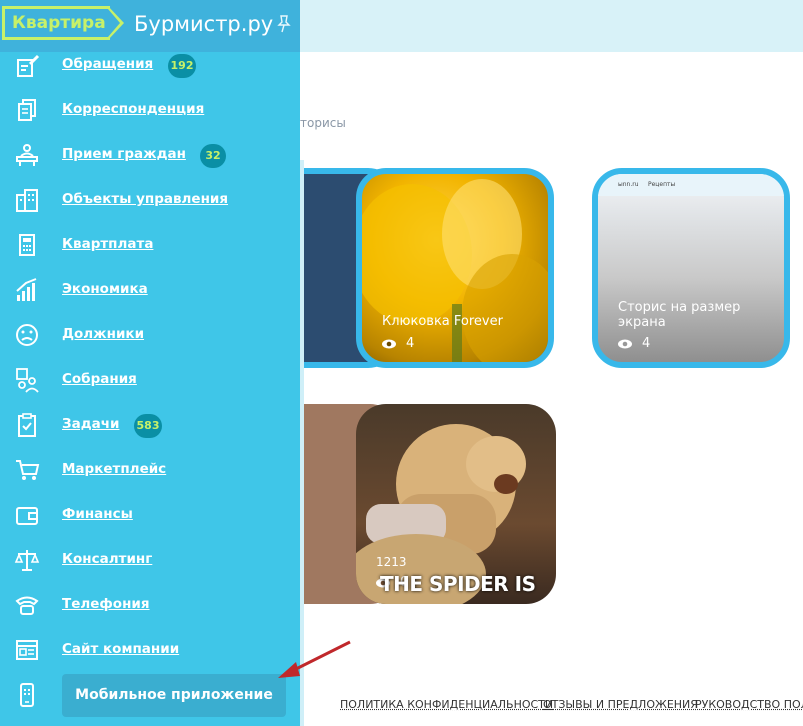 Image resolution: width=803 pixels, height=726 pixels. I want to click on sidebar-item-label: Финансы, so click(97, 514).